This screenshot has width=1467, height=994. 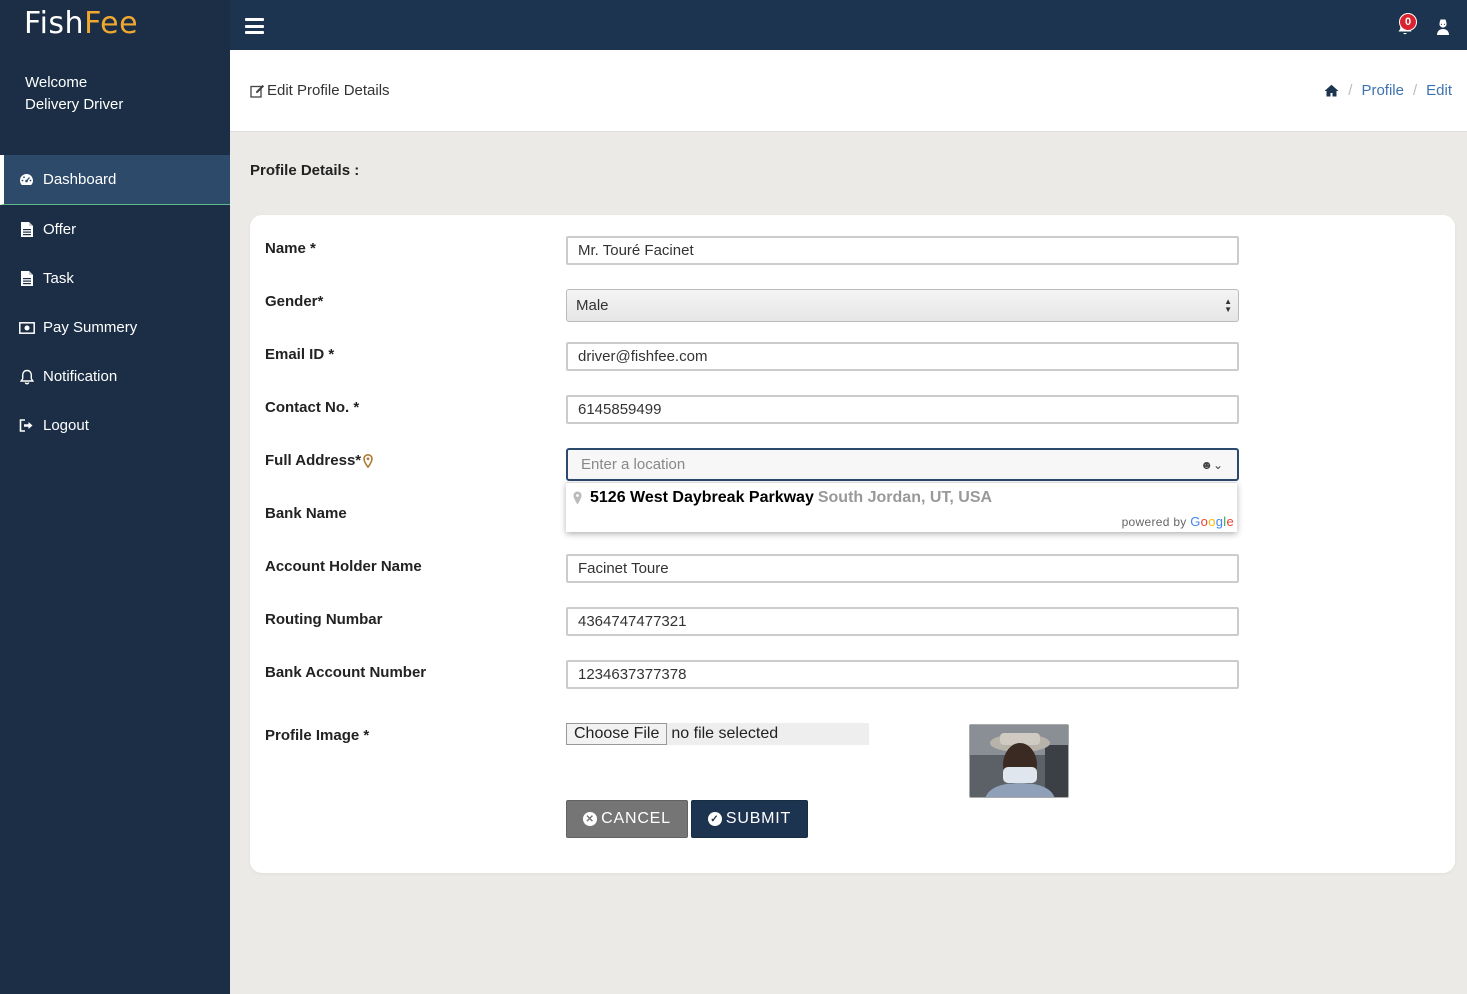 I want to click on map-marker-icon, so click(x=368, y=460).